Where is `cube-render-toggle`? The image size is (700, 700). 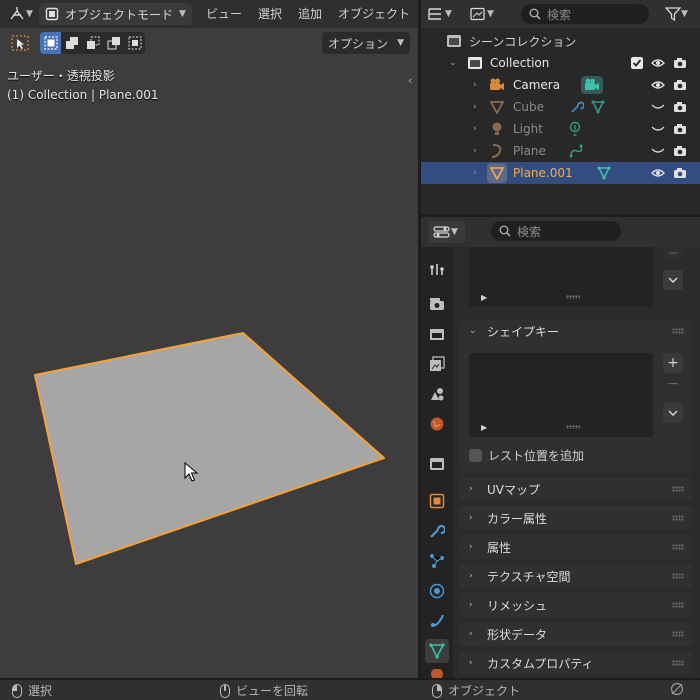 cube-render-toggle is located at coordinates (680, 107).